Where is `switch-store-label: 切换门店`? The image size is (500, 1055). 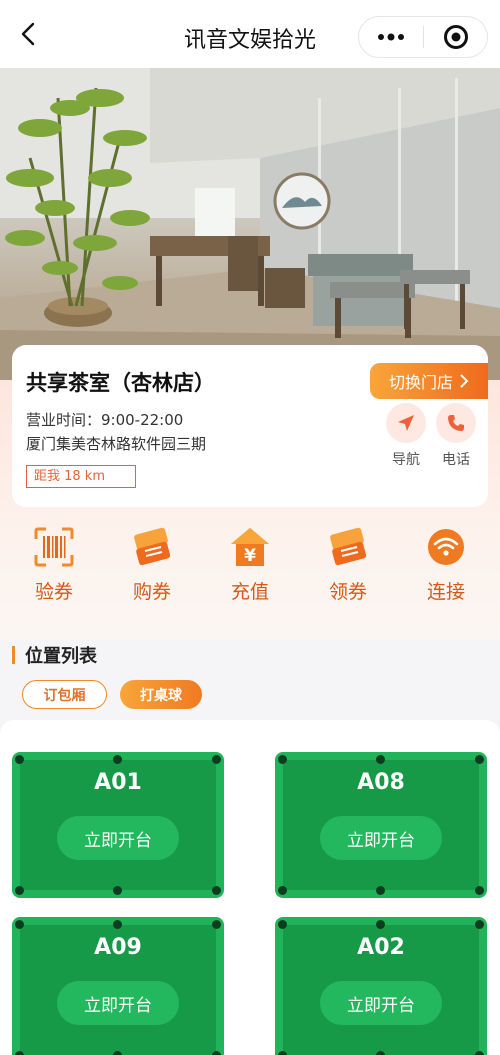
switch-store-label: 切换门店 is located at coordinates (420, 382).